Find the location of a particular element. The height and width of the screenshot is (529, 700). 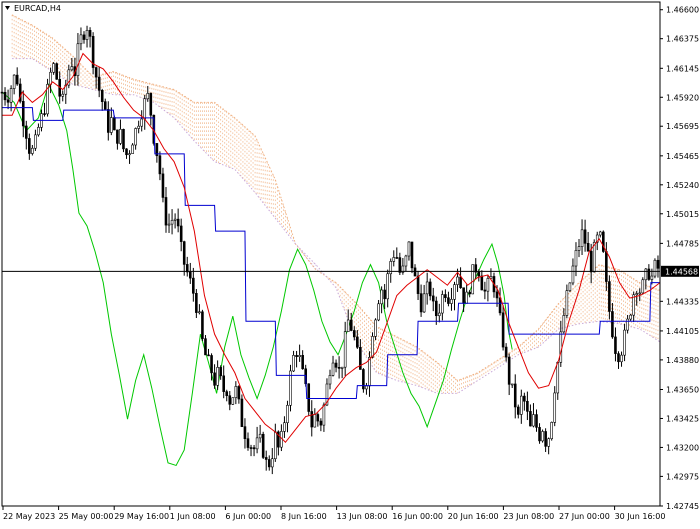

y-tick-label: 1.43650 is located at coordinates (682, 389).